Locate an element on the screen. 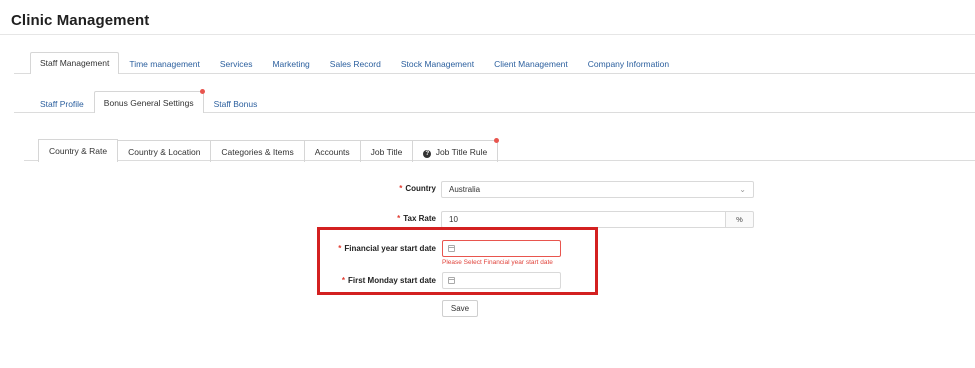 The width and height of the screenshot is (975, 368). chevron-down-icon: ⌄ is located at coordinates (742, 189).